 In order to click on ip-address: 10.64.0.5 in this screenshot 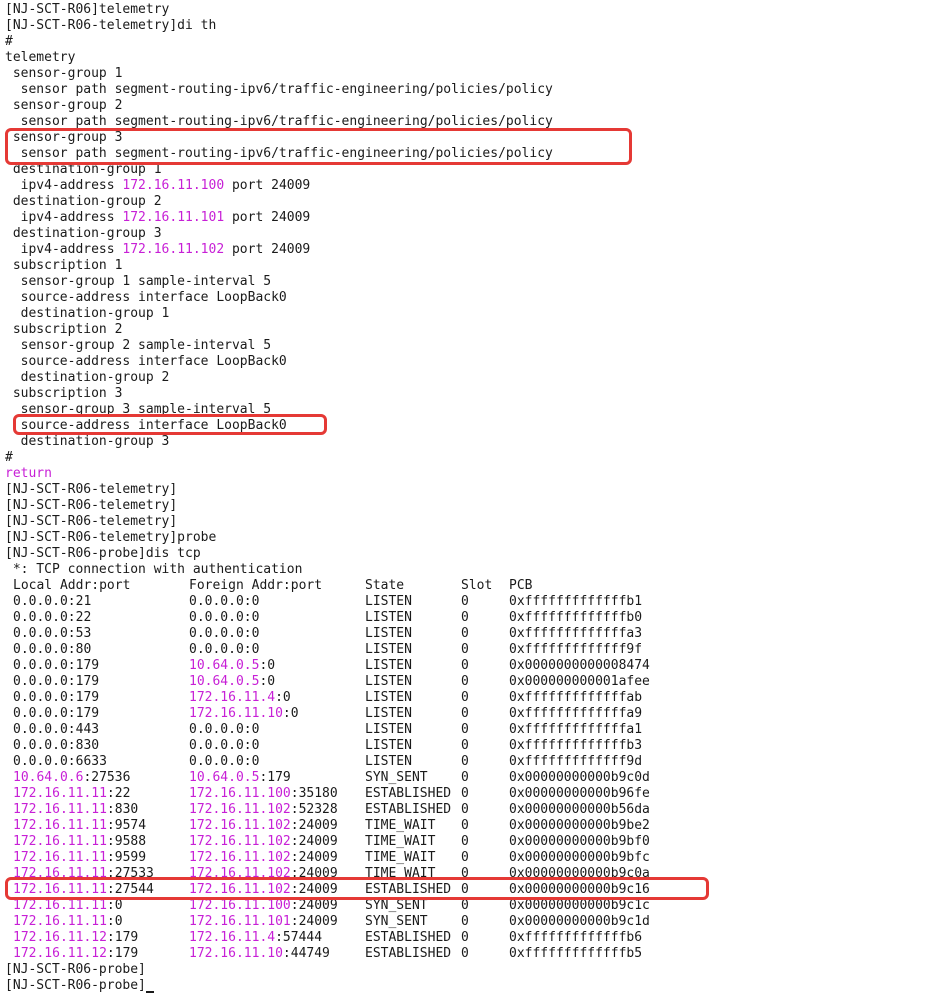, I will do `click(224, 777)`.